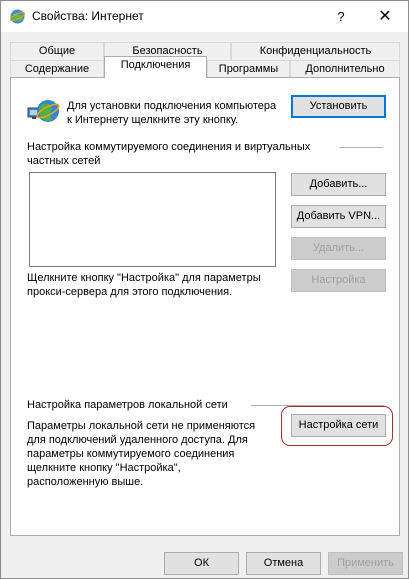 The width and height of the screenshot is (409, 579). What do you see at coordinates (315, 51) in the screenshot?
I see `tab-privacy: Конфиденциальность` at bounding box center [315, 51].